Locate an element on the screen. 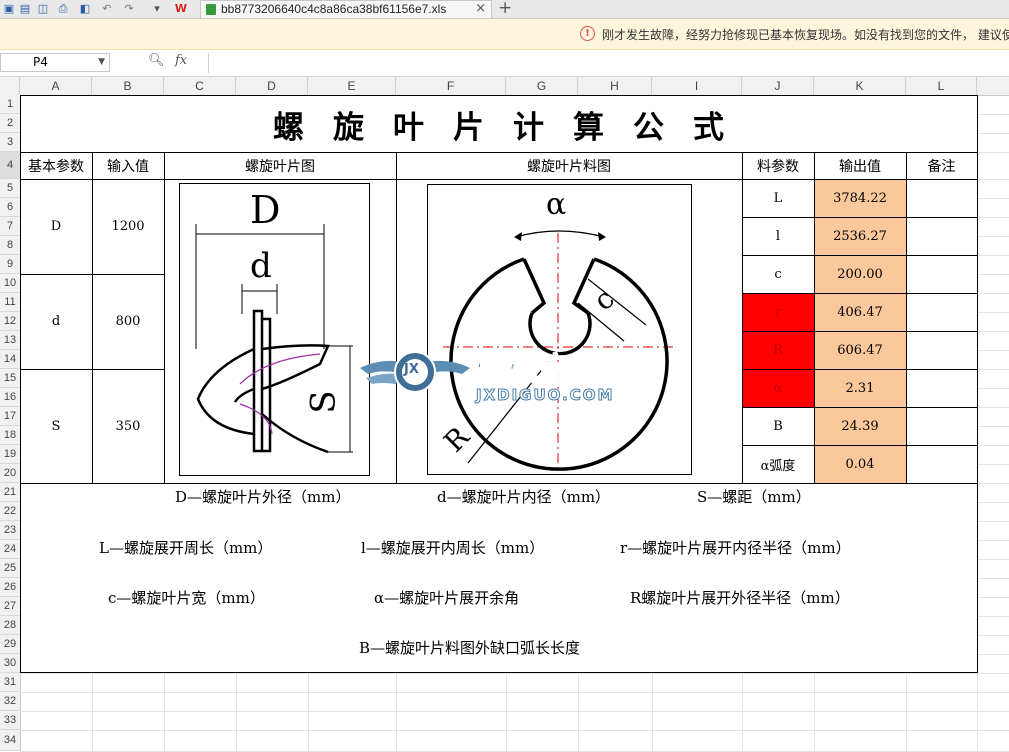 The width and height of the screenshot is (1009, 752). column-header: A is located at coordinates (56, 86).